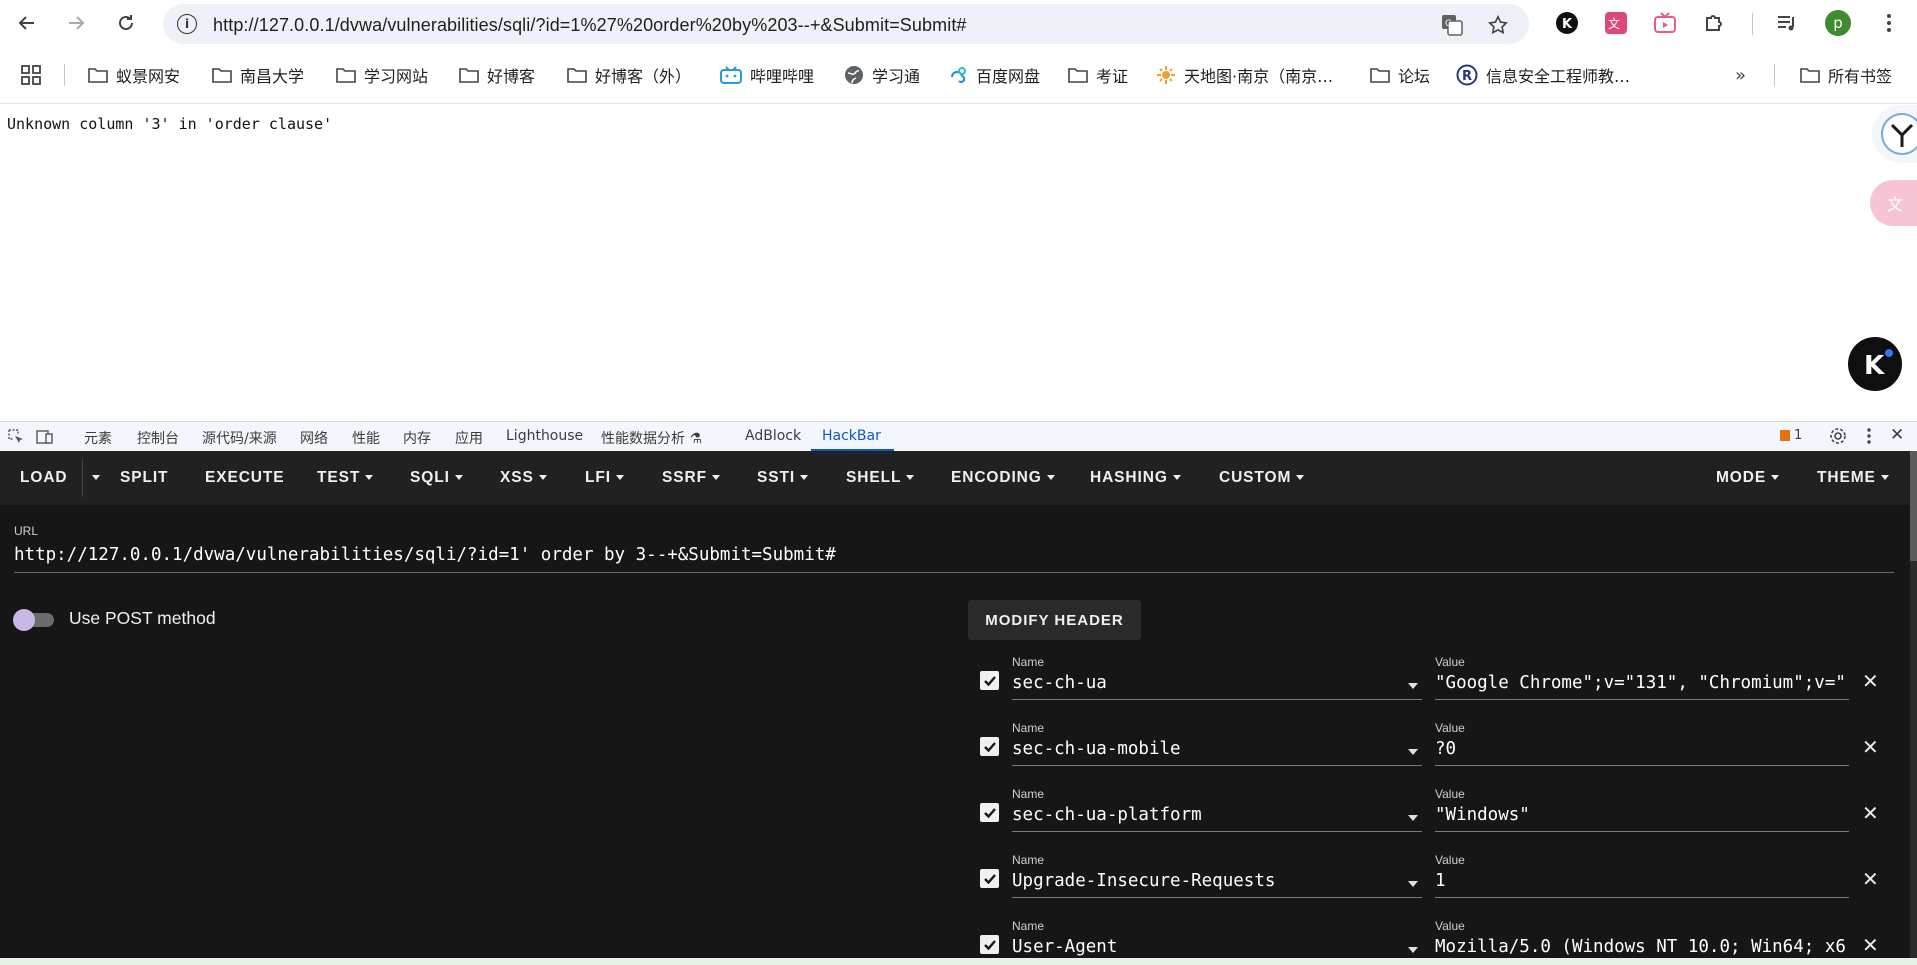  I want to click on load-button: LOAD, so click(44, 478).